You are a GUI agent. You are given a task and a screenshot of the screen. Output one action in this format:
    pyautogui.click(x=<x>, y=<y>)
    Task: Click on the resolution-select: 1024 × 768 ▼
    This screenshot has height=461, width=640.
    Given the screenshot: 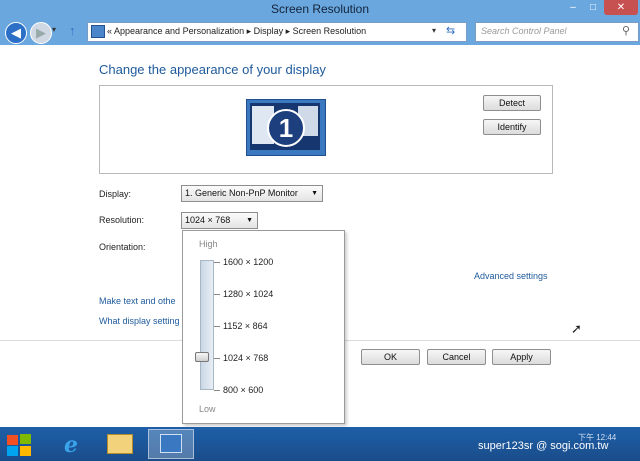 What is the action you would take?
    pyautogui.click(x=219, y=220)
    